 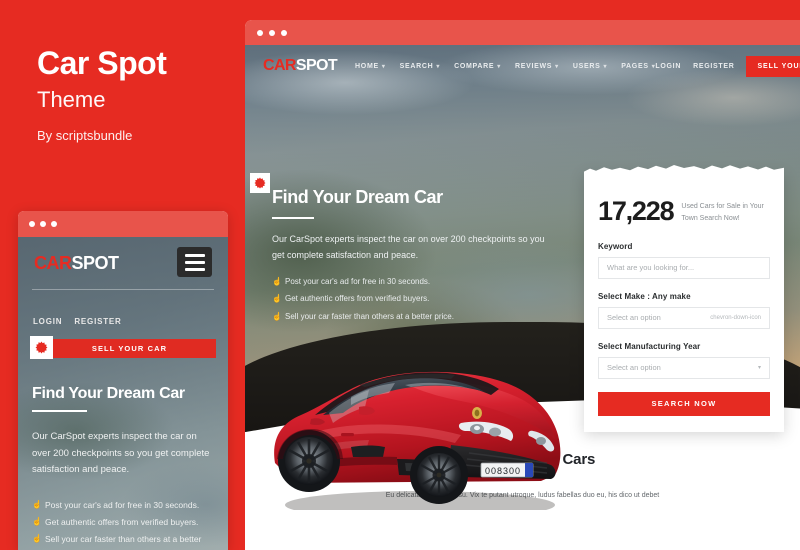 What do you see at coordinates (97, 321) in the screenshot?
I see `mobile-register-link: REGISTER` at bounding box center [97, 321].